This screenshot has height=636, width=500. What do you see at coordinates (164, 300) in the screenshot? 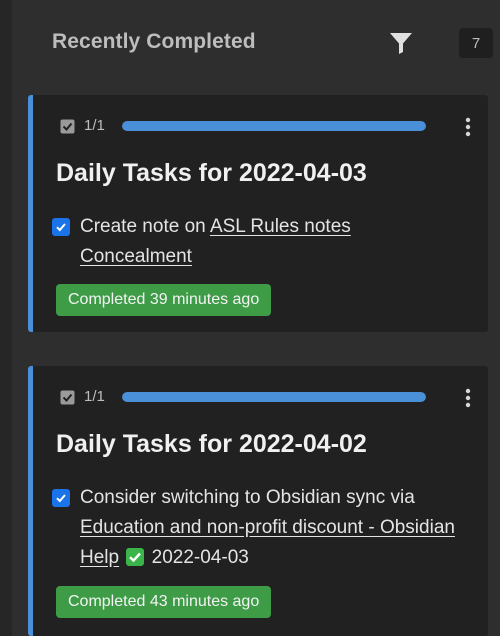
I see `completed-badge: Completed 39 minutes ago` at bounding box center [164, 300].